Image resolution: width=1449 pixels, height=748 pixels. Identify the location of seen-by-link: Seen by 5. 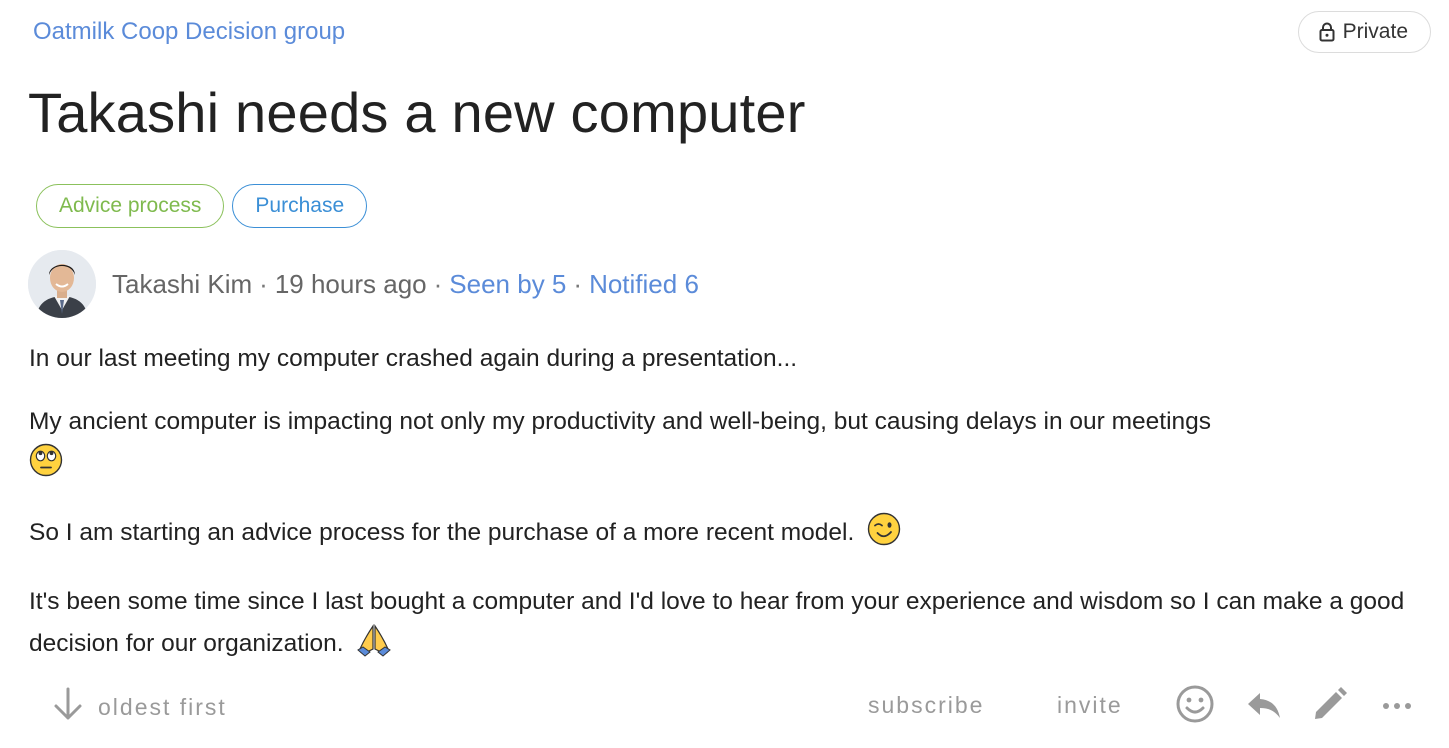
(507, 284).